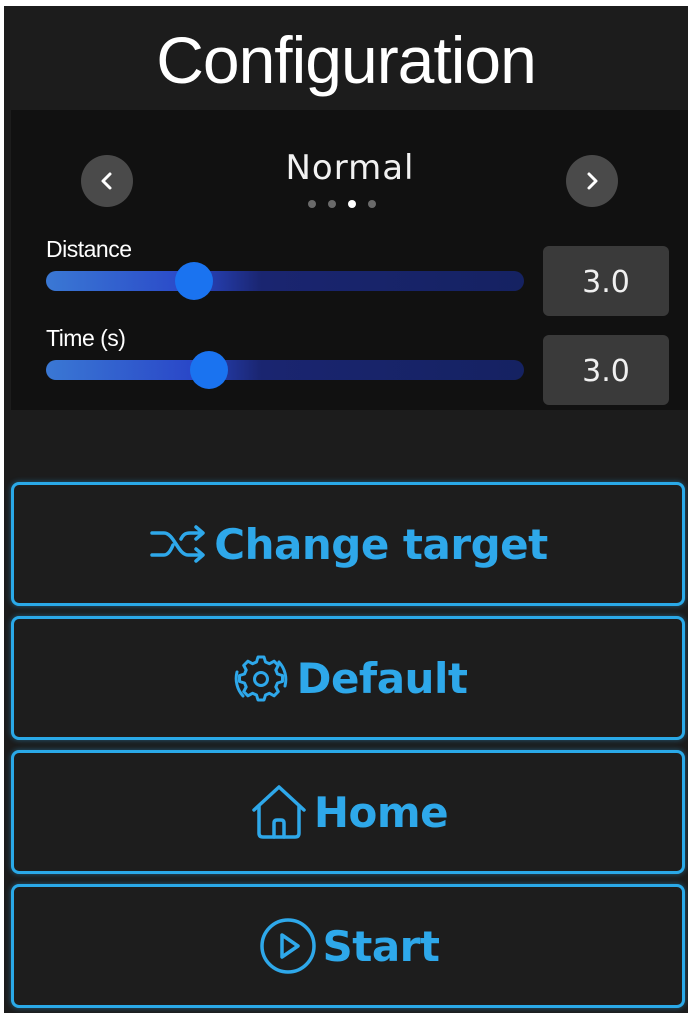  I want to click on default-button: Default, so click(348, 678).